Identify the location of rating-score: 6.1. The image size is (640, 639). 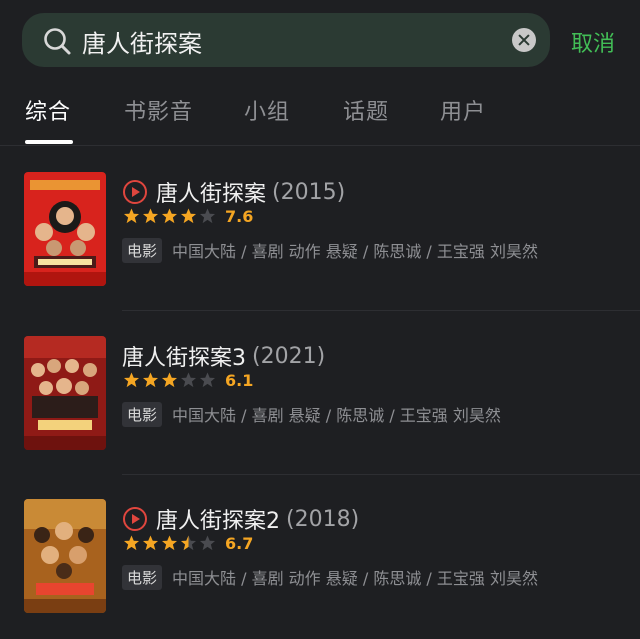
(239, 380).